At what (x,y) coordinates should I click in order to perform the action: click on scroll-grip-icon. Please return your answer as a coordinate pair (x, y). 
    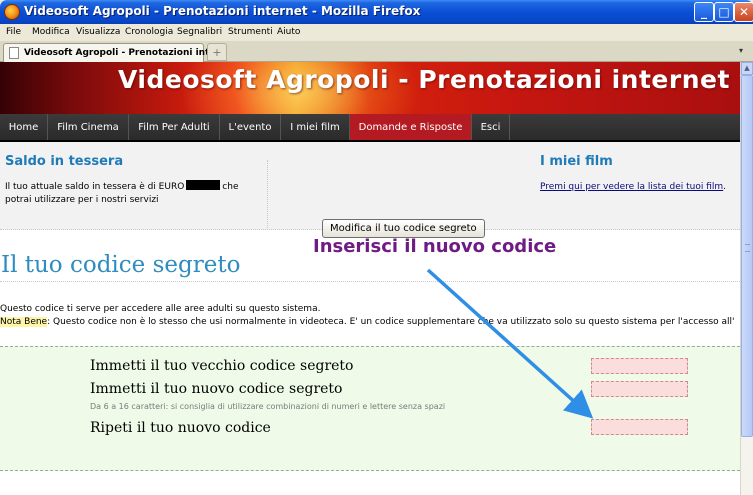
    Looking at the image, I should click on (747, 248).